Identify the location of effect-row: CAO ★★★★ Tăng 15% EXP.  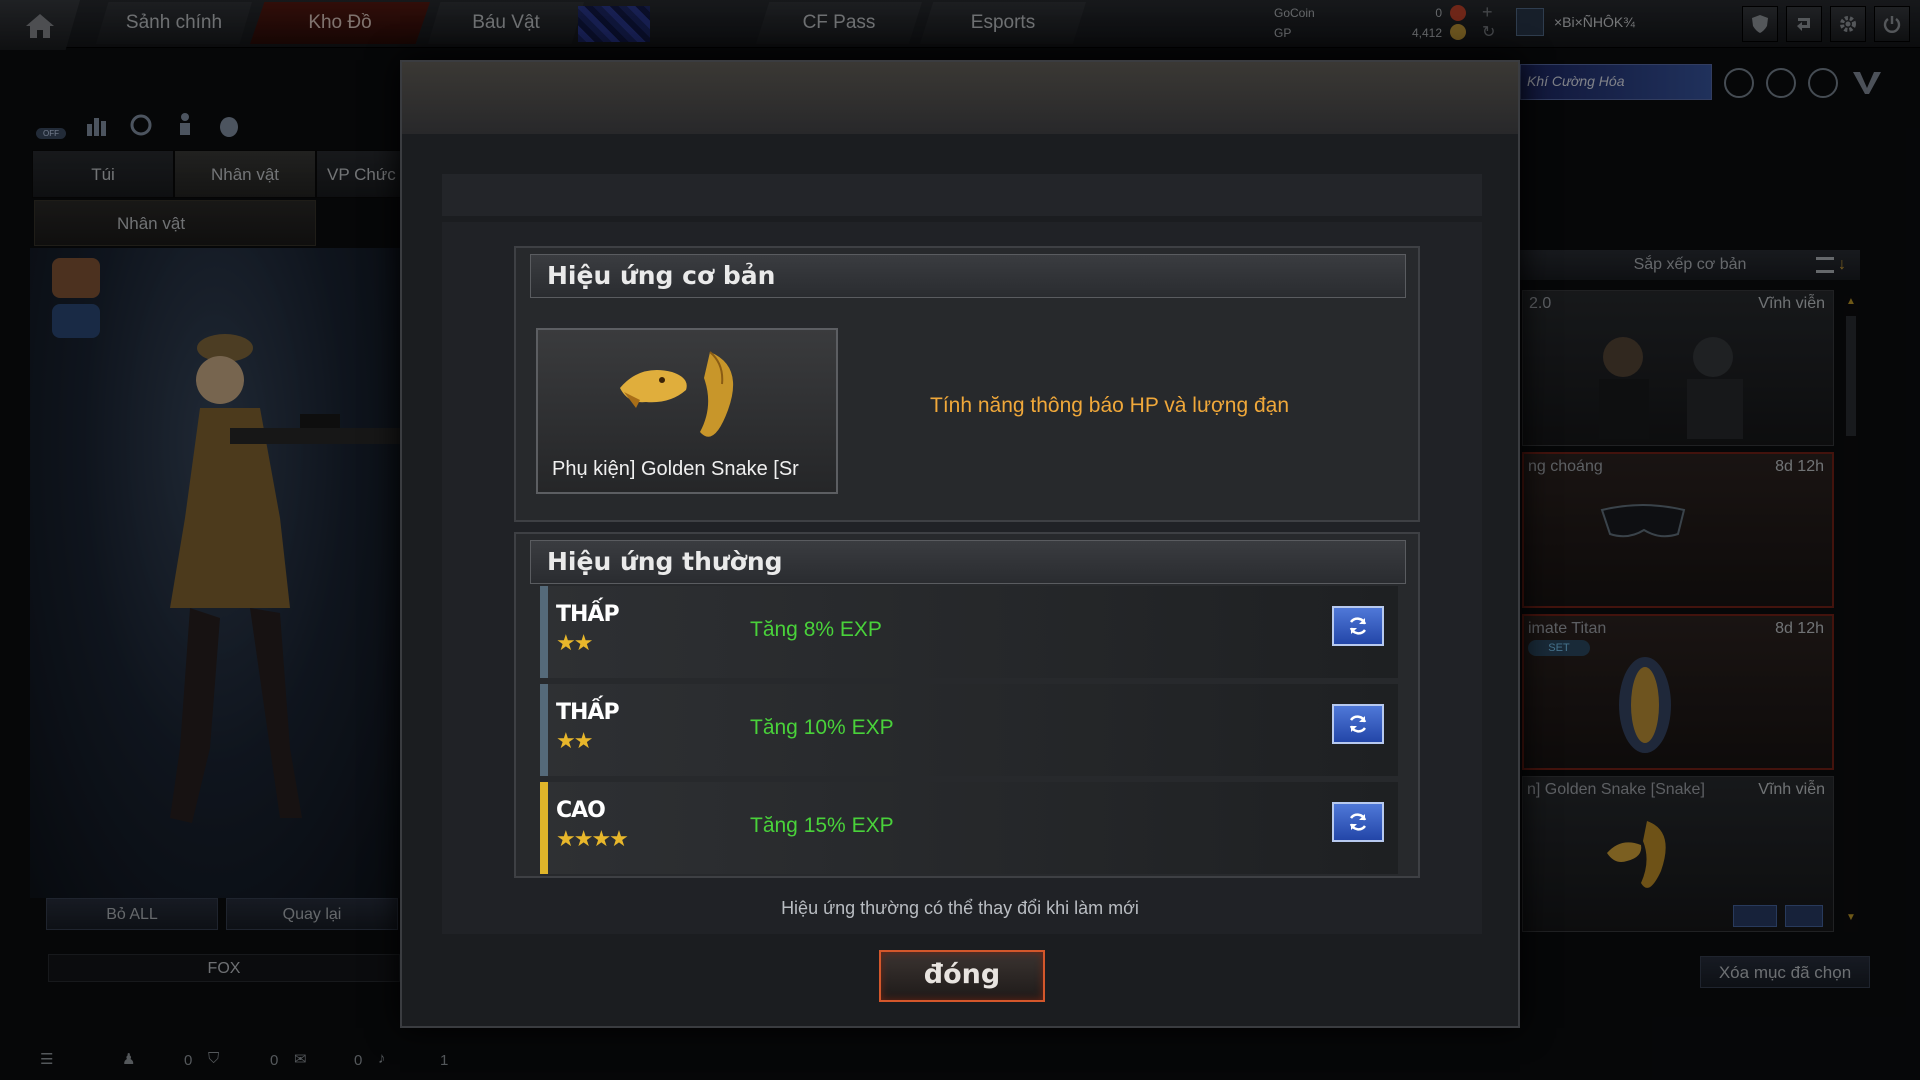
(969, 828).